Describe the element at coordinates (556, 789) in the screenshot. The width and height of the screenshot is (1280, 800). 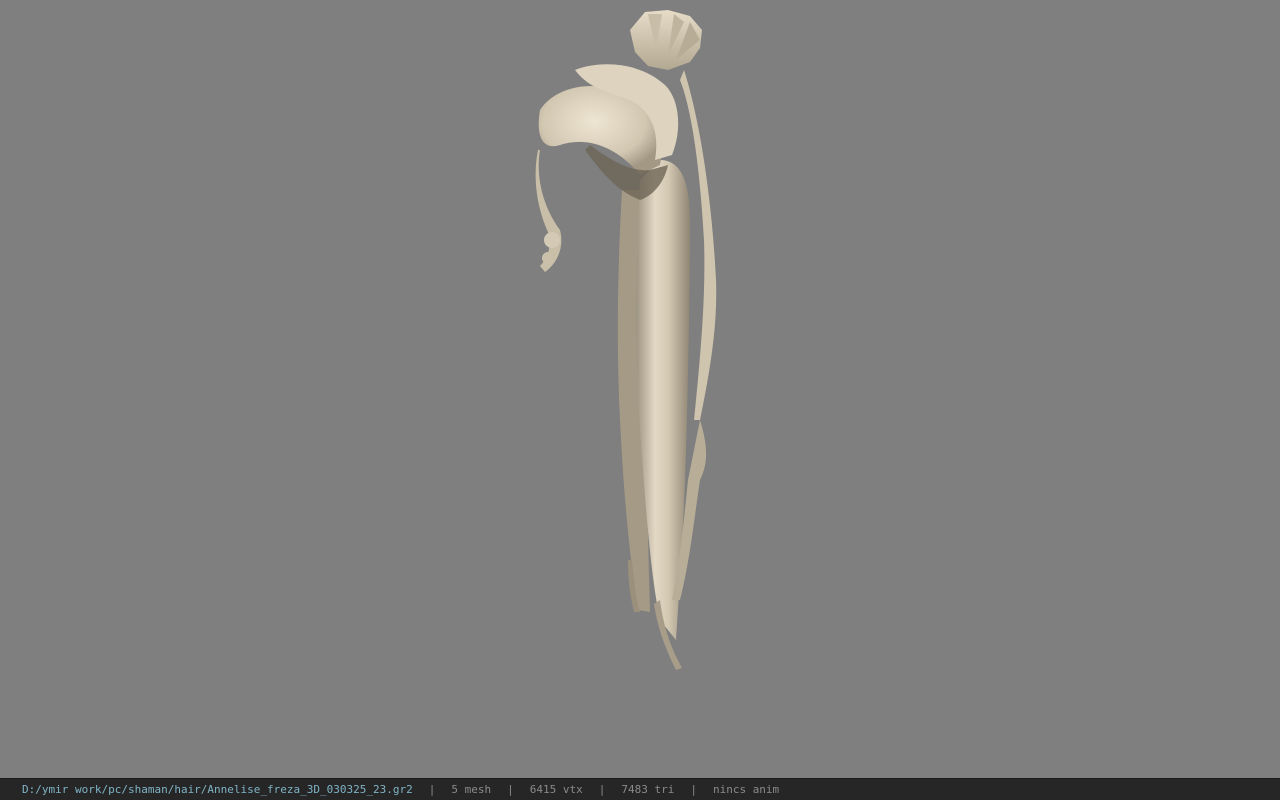
I see `vertex-count-label: 6415 vtx` at that location.